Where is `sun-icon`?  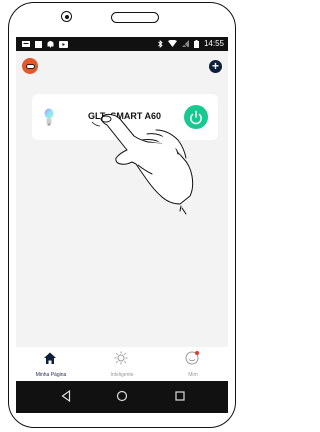 sun-icon is located at coordinates (121, 358).